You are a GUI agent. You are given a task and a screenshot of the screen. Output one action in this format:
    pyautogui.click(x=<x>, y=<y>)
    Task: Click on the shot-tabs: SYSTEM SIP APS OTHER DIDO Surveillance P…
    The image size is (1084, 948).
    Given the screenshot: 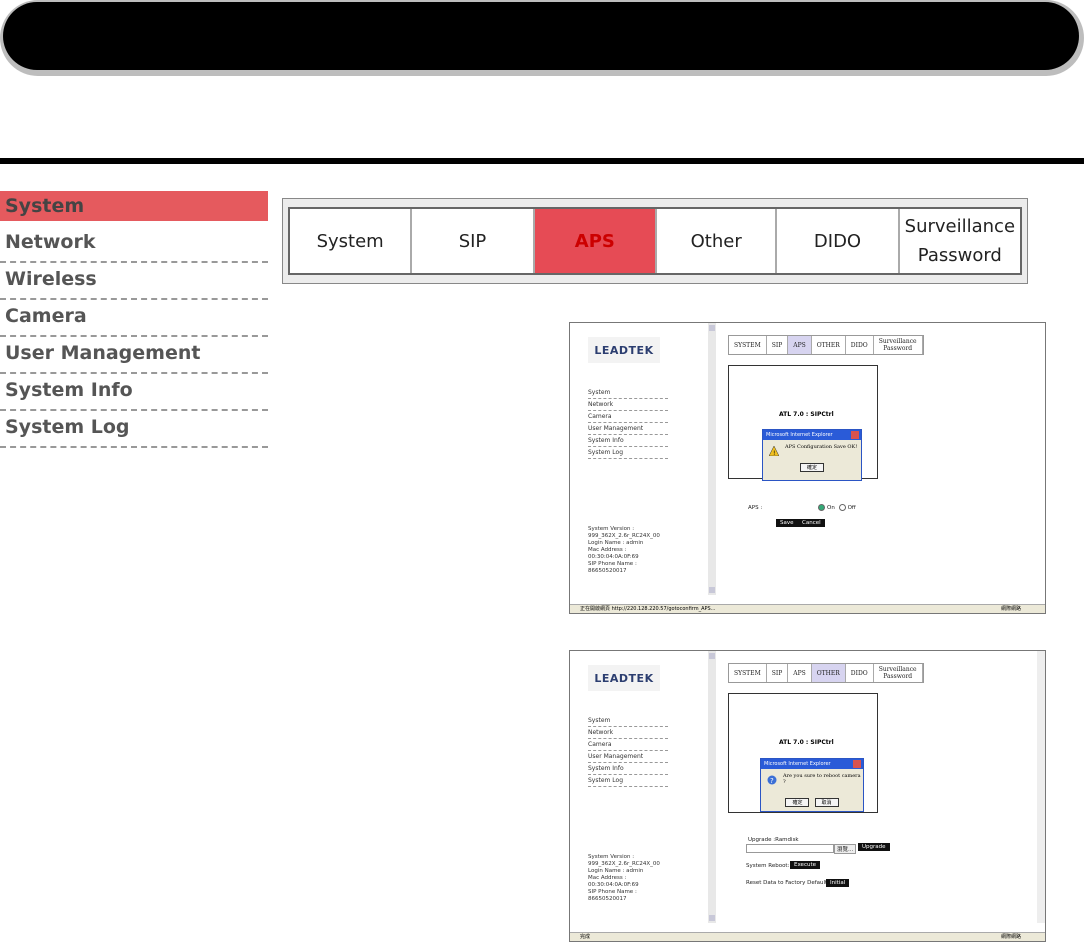 What is the action you would take?
    pyautogui.click(x=826, y=345)
    